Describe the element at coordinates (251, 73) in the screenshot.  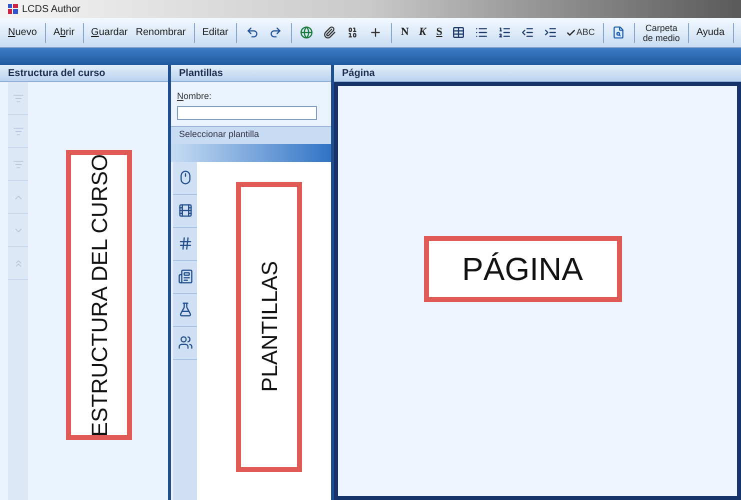
I see `panel-header: Plantillas` at that location.